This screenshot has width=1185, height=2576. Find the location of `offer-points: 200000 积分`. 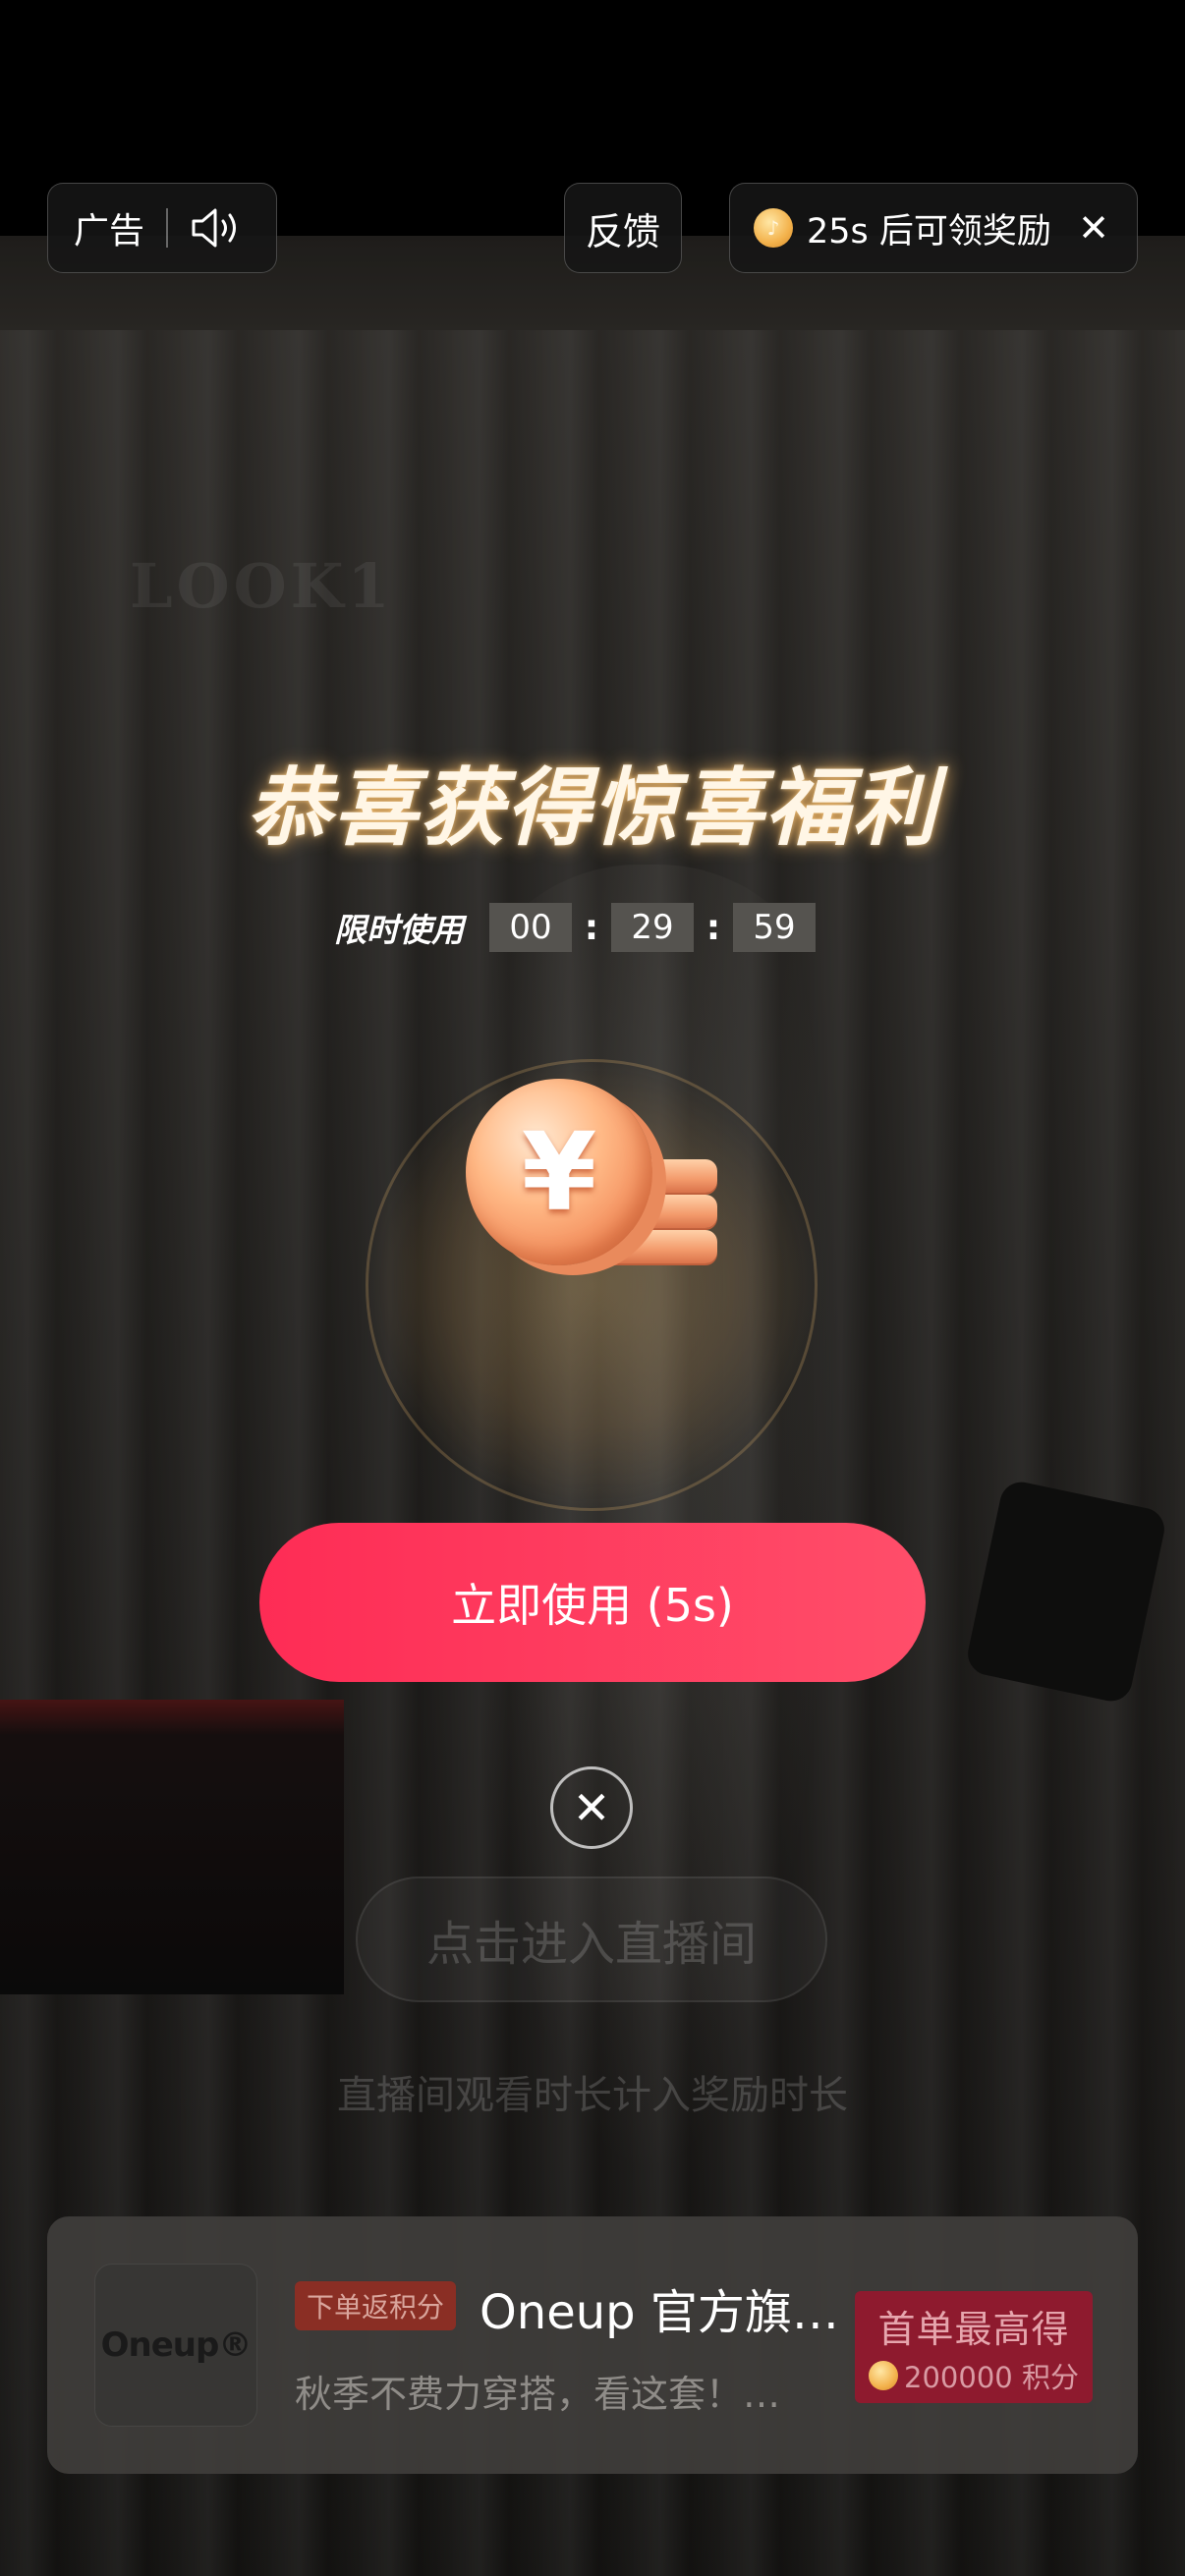

offer-points: 200000 积分 is located at coordinates (974, 2375).